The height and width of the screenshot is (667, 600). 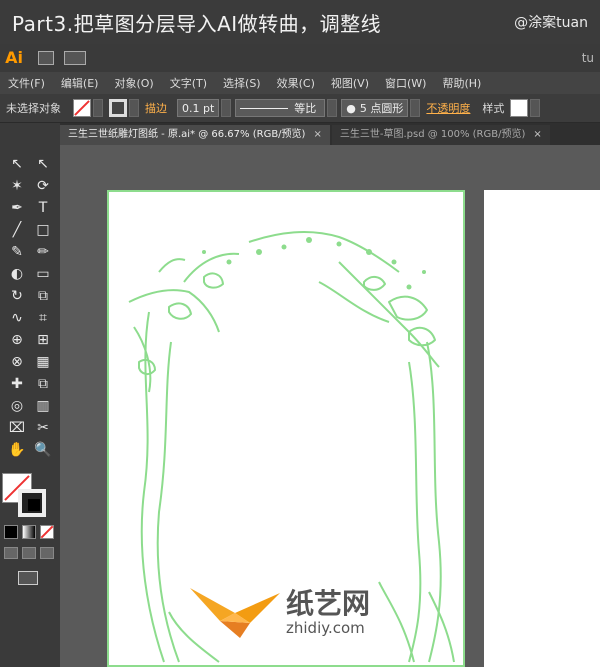 What do you see at coordinates (188, 83) in the screenshot?
I see `menu-type: 文字(T)` at bounding box center [188, 83].